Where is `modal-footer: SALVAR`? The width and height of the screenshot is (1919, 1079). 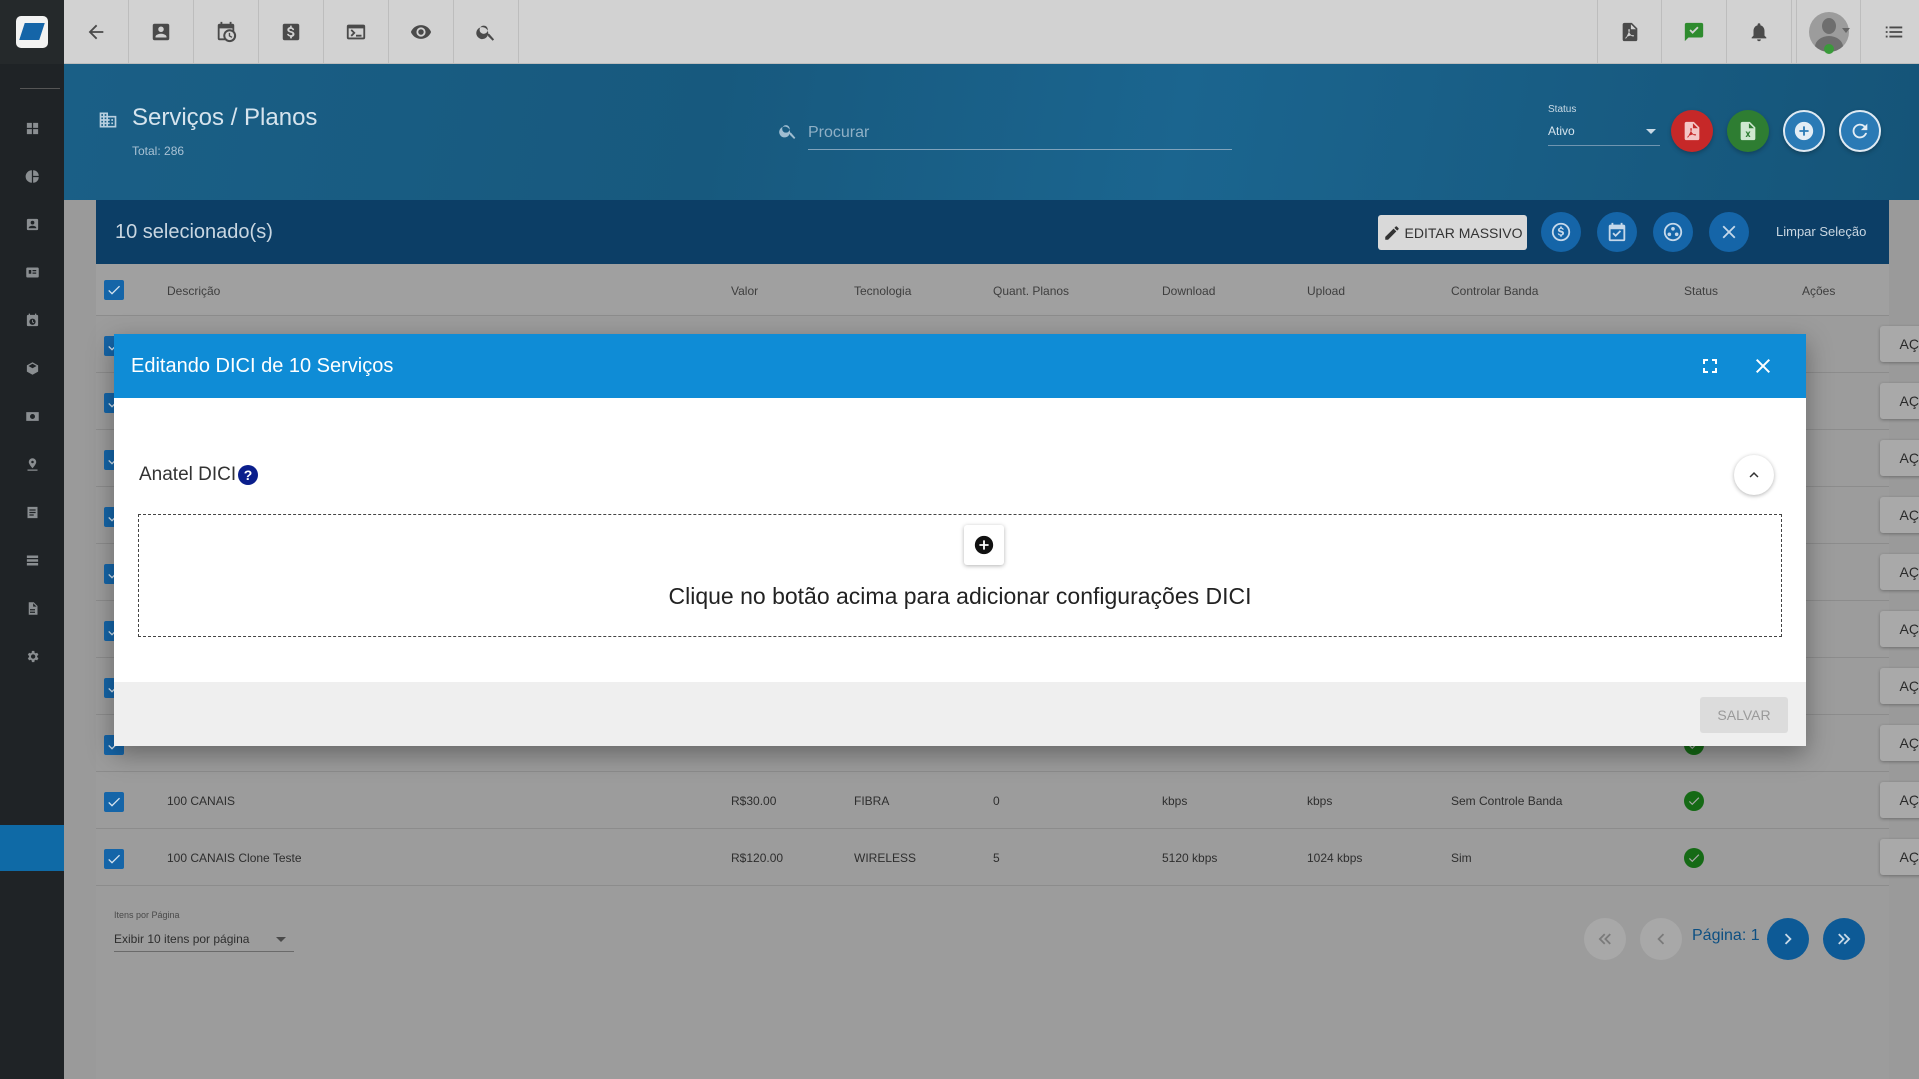 modal-footer: SALVAR is located at coordinates (960, 714).